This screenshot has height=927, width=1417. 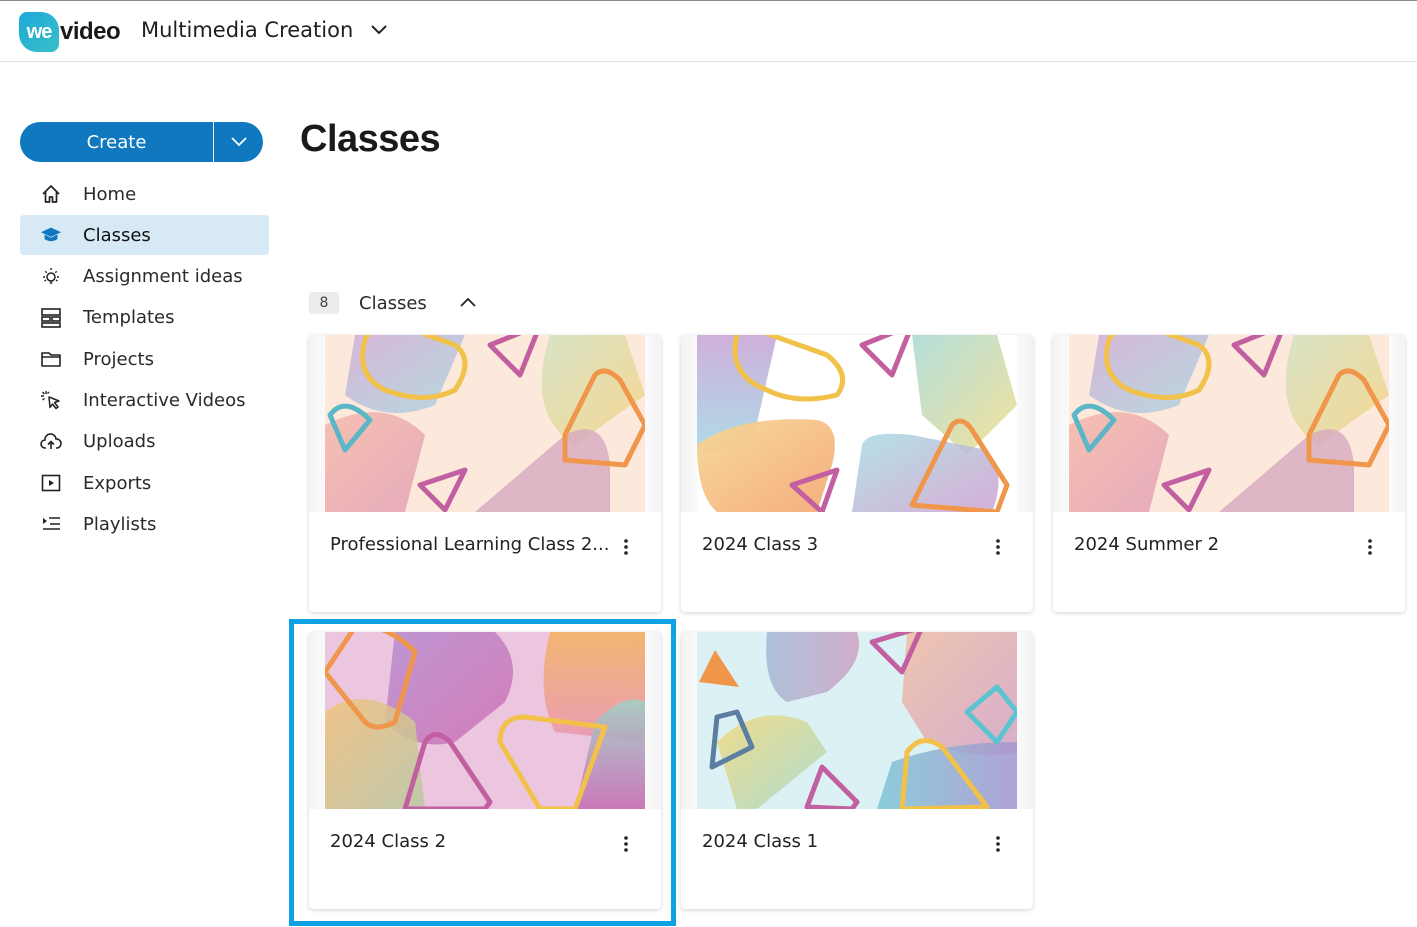 I want to click on sidebar-item-uploads: Uploads, so click(x=144, y=442).